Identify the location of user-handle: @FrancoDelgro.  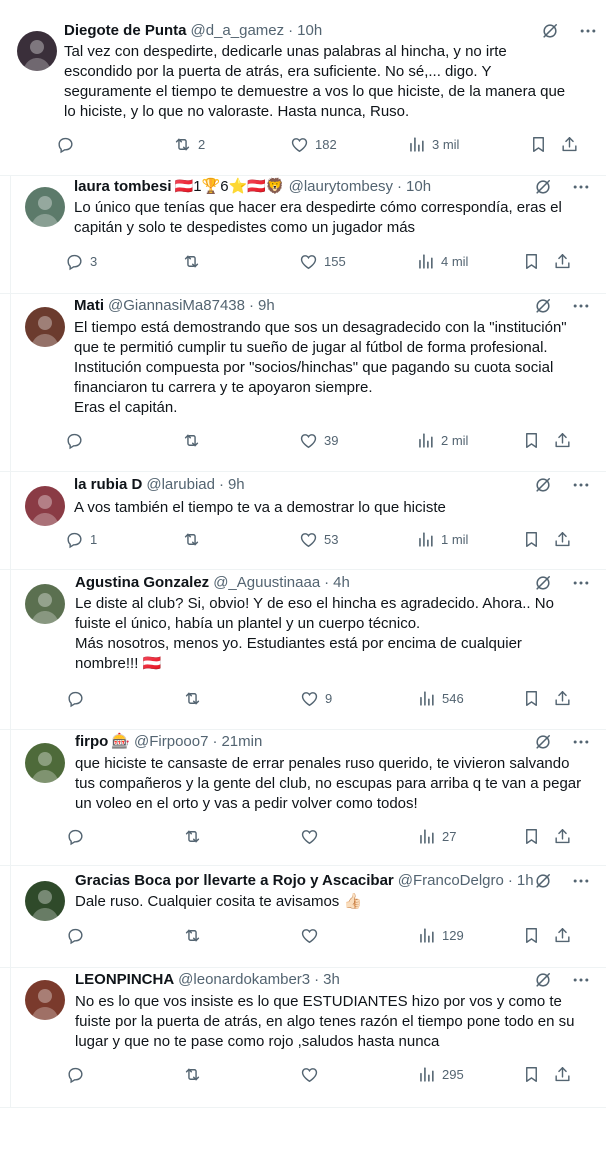
(451, 881).